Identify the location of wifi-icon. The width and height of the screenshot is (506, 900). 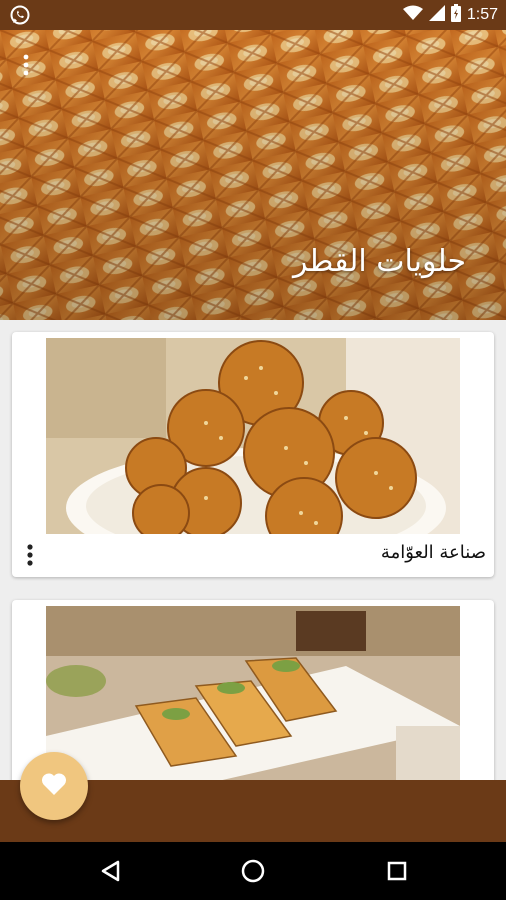
(412, 15).